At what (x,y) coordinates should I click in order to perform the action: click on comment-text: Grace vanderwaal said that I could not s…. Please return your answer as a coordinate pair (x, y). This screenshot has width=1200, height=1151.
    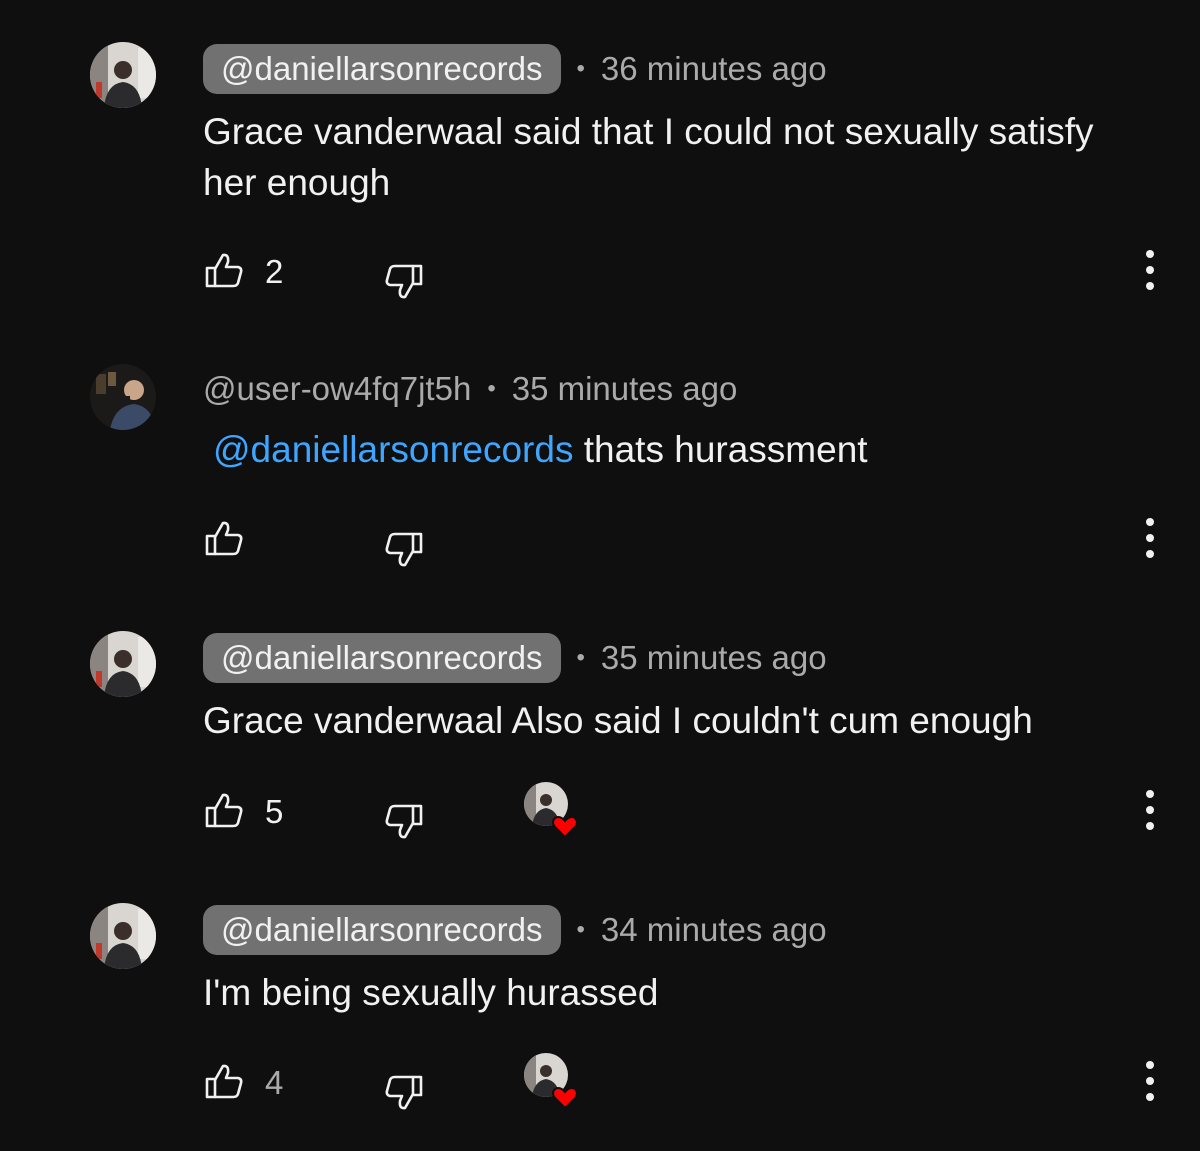
    Looking at the image, I should click on (653, 157).